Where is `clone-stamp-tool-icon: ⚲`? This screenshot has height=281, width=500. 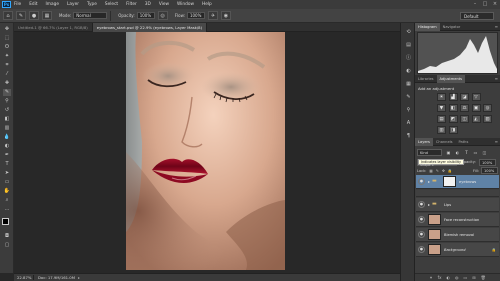
clone-stamp-tool-icon: ⚲ is located at coordinates (7, 101).